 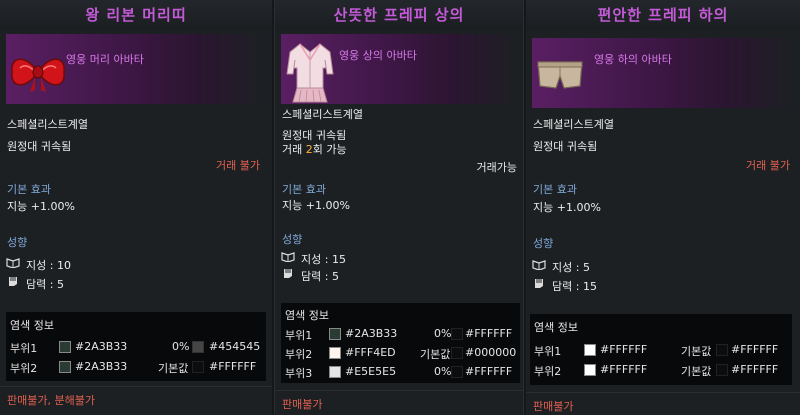 What do you see at coordinates (136, 15) in the screenshot?
I see `item-title: 왕 리본 머리띠` at bounding box center [136, 15].